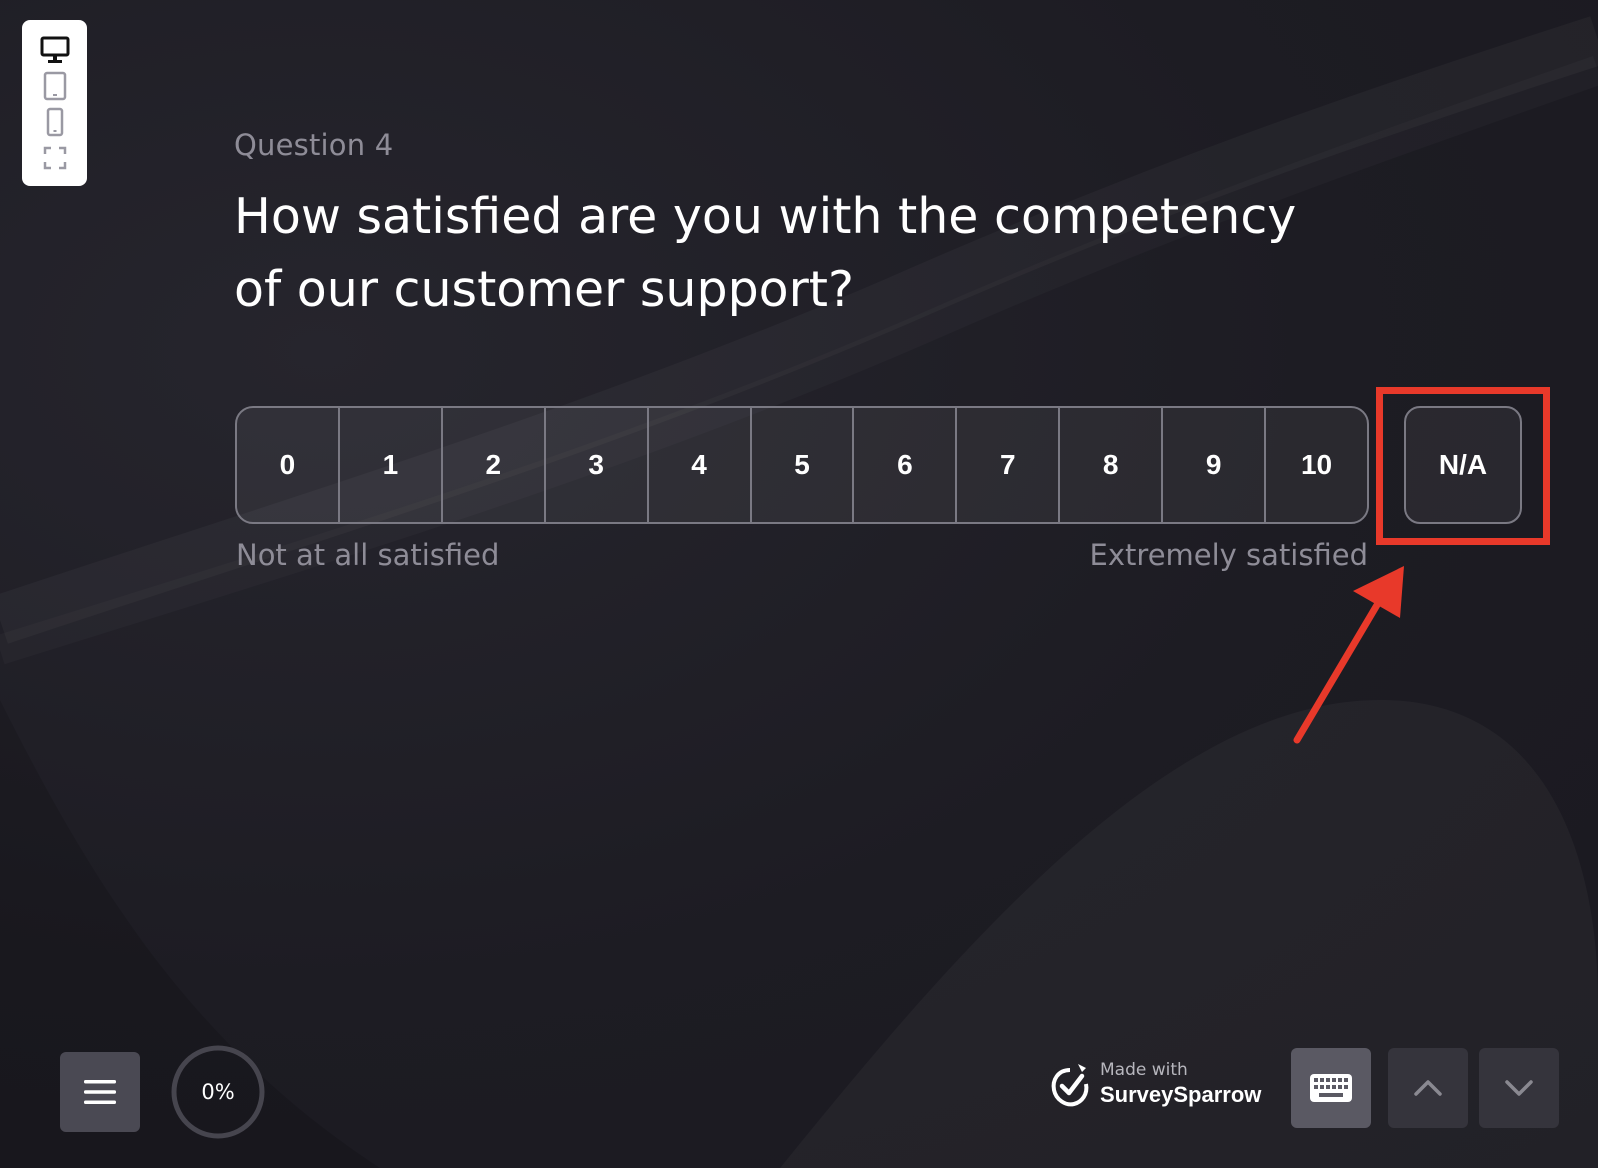 This screenshot has height=1168, width=1598. I want to click on desktop-icon, so click(55, 50).